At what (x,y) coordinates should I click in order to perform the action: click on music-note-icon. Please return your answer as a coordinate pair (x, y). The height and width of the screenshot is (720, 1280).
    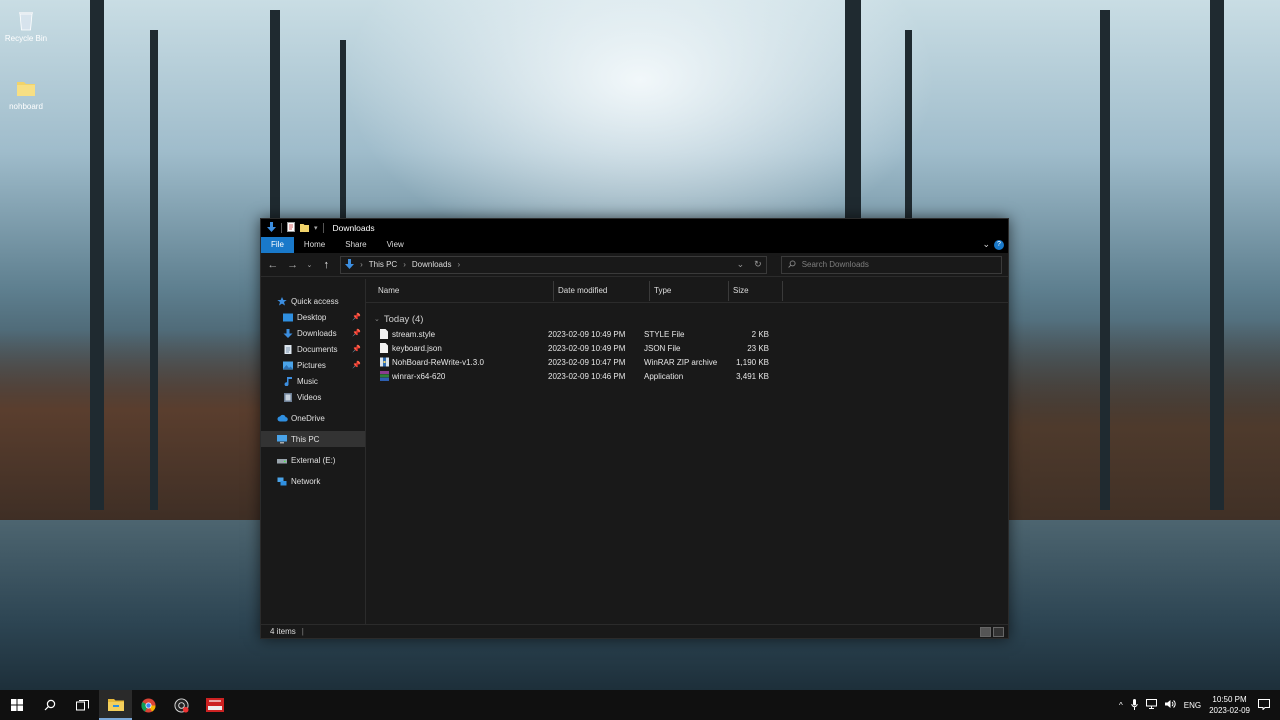
    Looking at the image, I should click on (288, 381).